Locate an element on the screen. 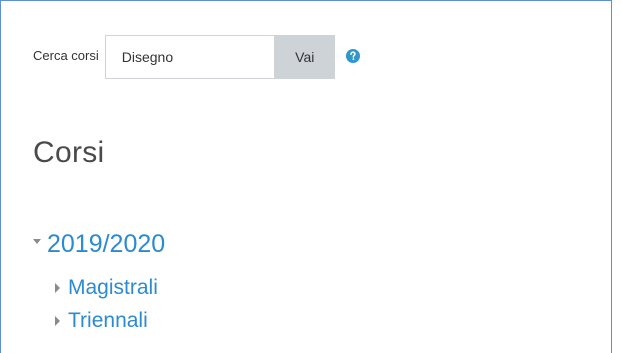 Image resolution: width=622 pixels, height=353 pixels. category-magistrali: Magistrali is located at coordinates (110, 287).